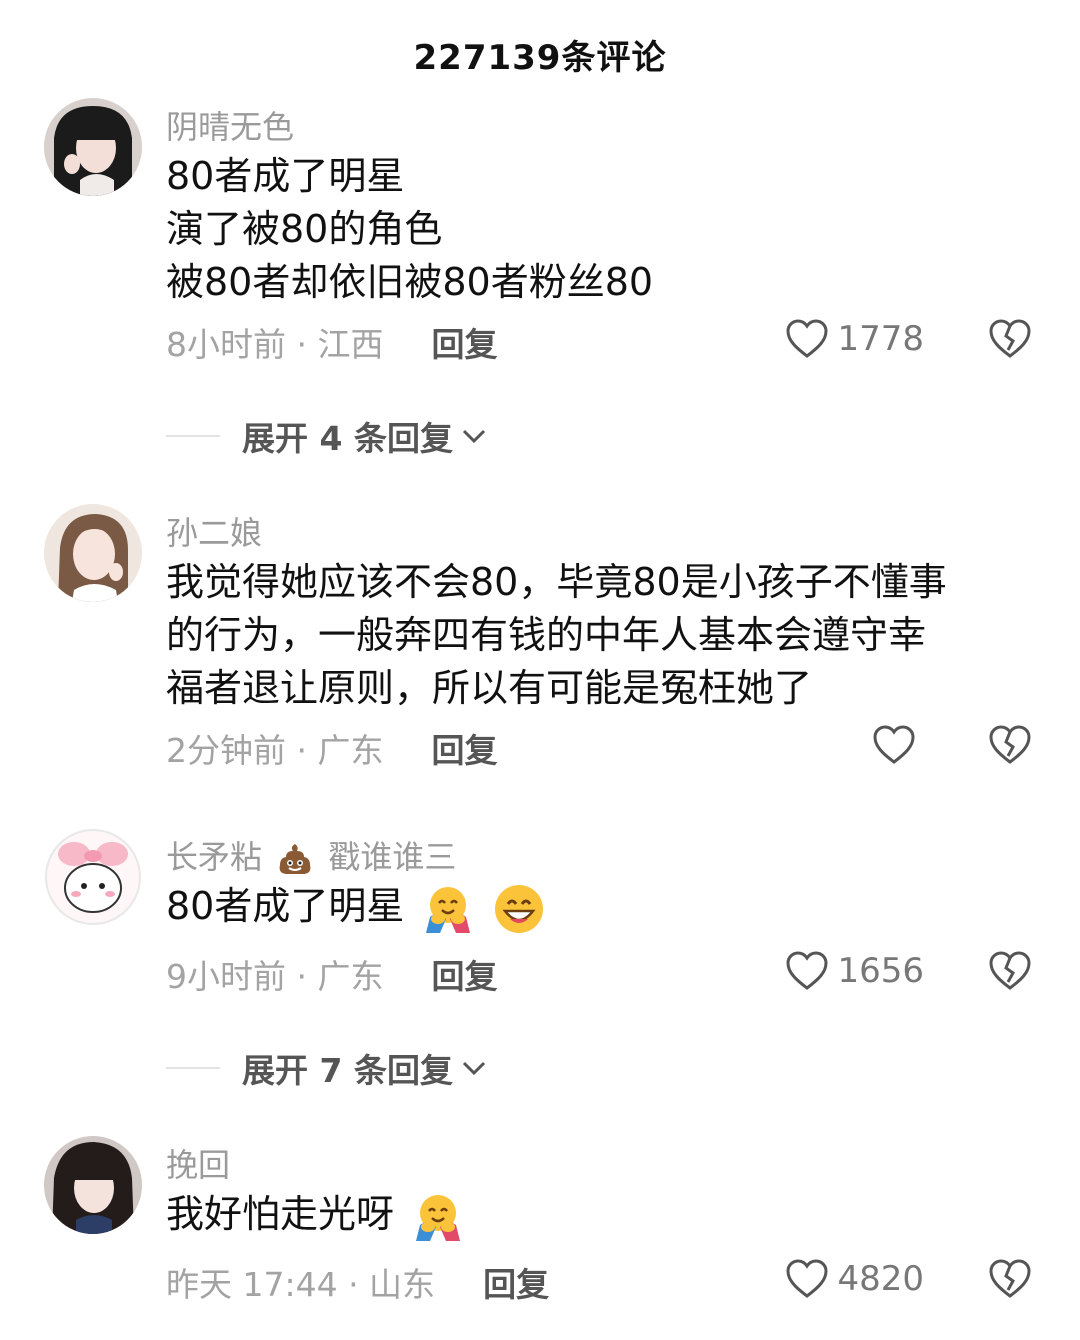 The width and height of the screenshot is (1080, 1340). I want to click on expand-replies-label: 展开 4 条回复, so click(347, 438).